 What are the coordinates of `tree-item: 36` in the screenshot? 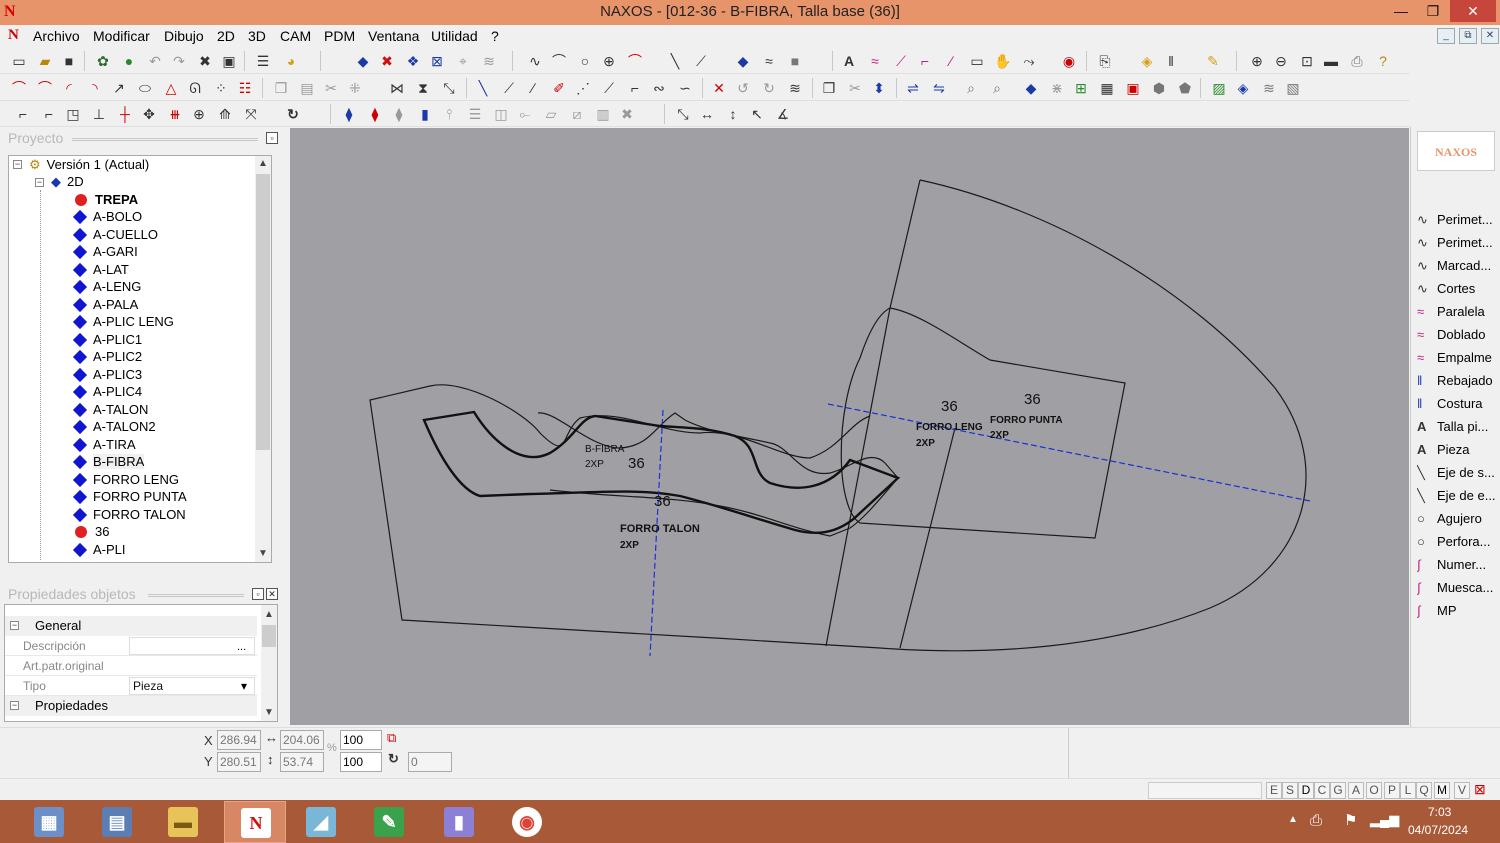 It's located at (92, 531).